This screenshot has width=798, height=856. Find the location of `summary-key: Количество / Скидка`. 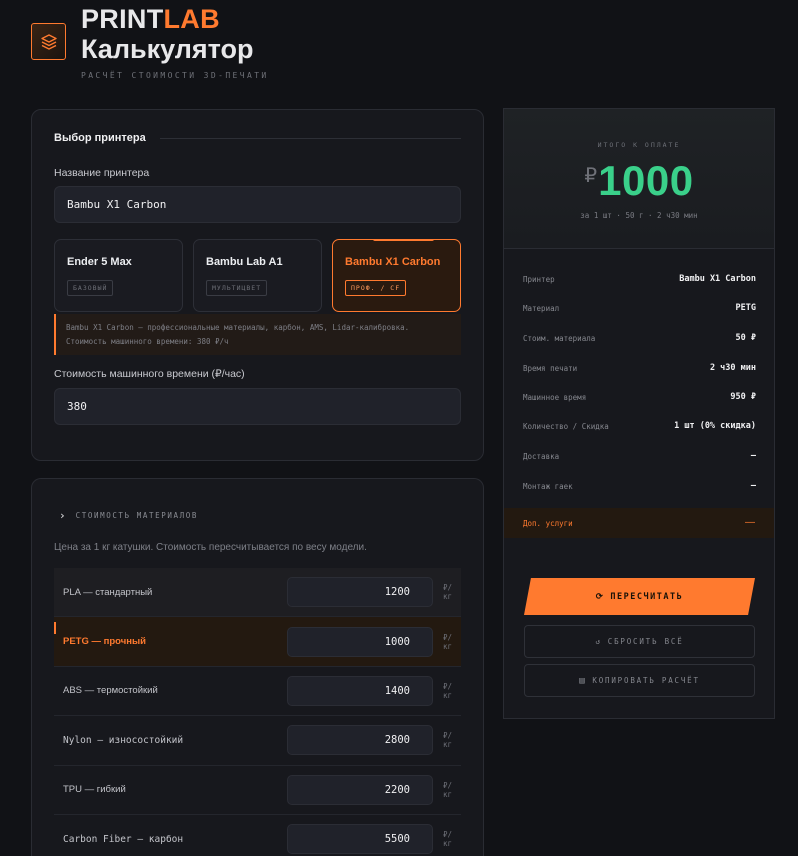

summary-key: Количество / Скидка is located at coordinates (566, 426).